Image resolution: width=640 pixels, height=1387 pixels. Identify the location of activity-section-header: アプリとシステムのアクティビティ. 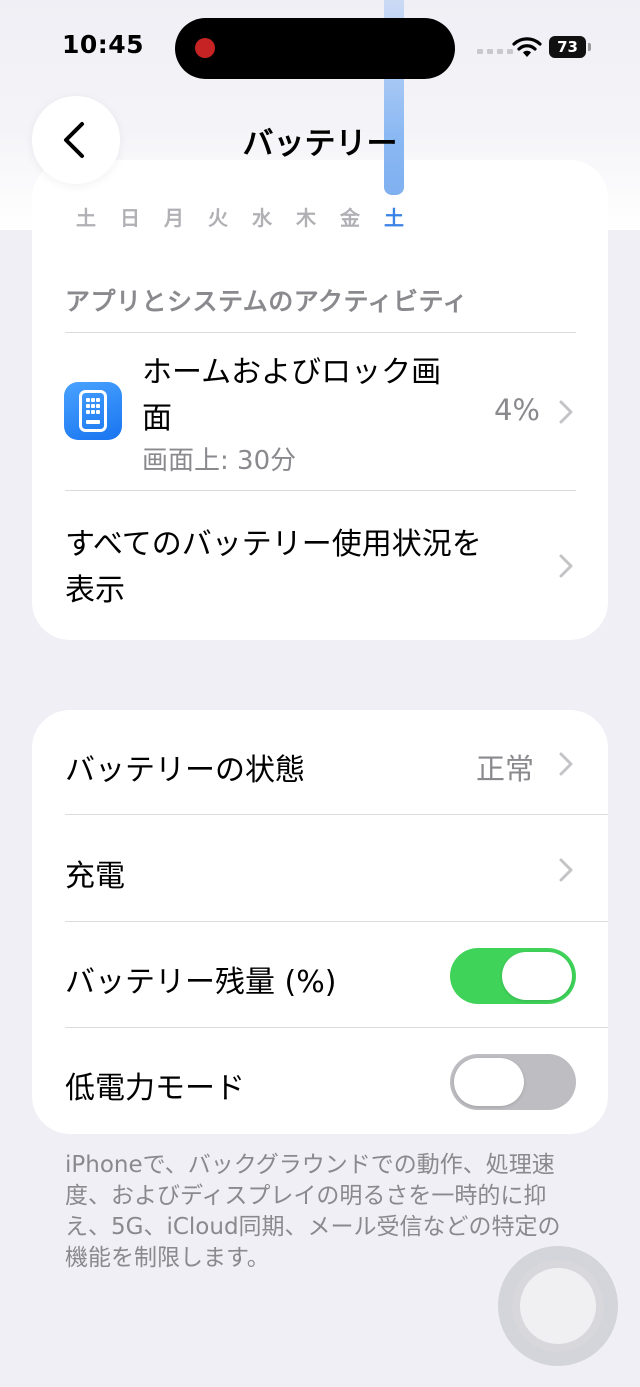
(267, 301).